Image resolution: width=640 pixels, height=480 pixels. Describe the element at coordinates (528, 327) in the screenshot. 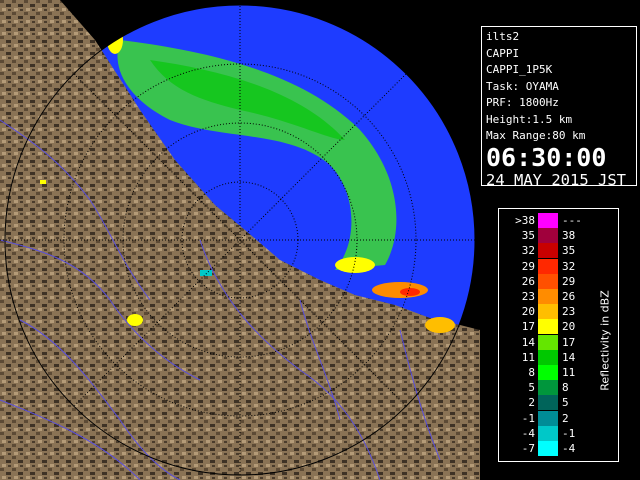

I see `legend-lower-bound: 17` at that location.